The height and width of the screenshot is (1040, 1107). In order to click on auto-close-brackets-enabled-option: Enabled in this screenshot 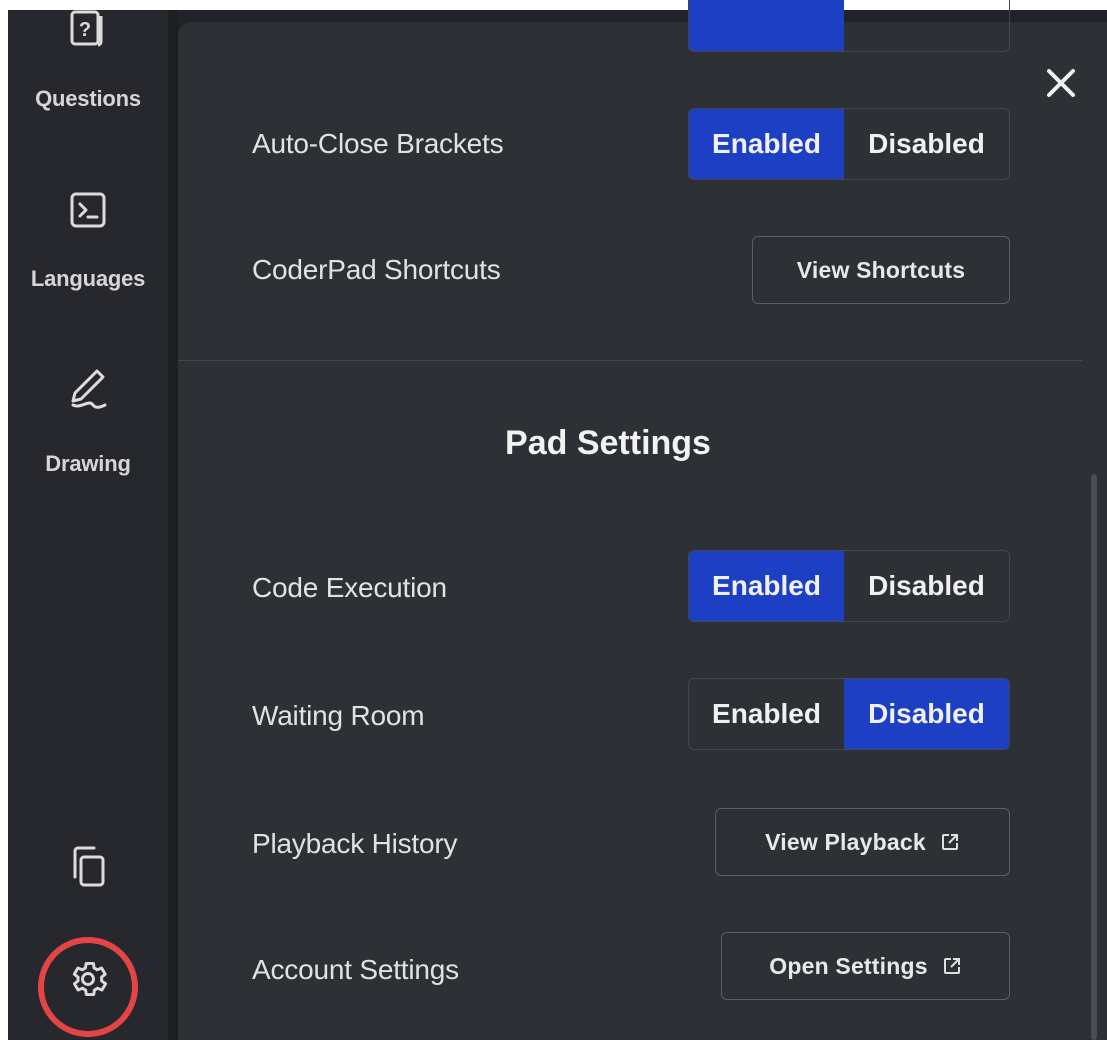, I will do `click(767, 144)`.